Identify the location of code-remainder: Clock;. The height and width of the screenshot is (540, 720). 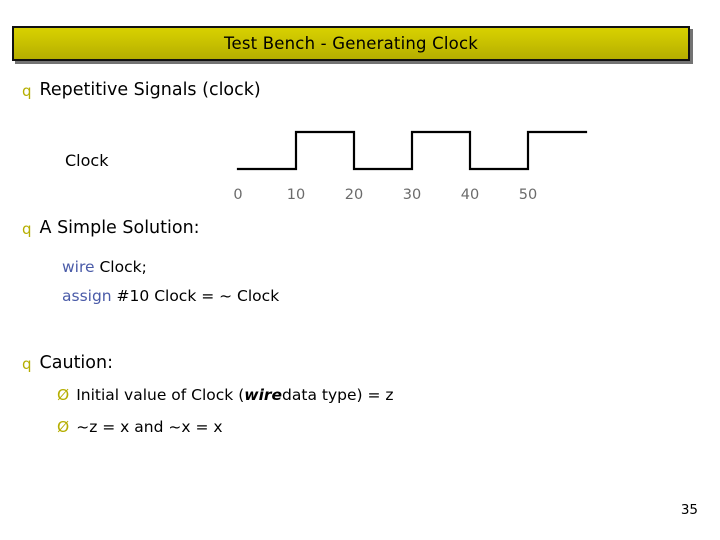
(120, 267).